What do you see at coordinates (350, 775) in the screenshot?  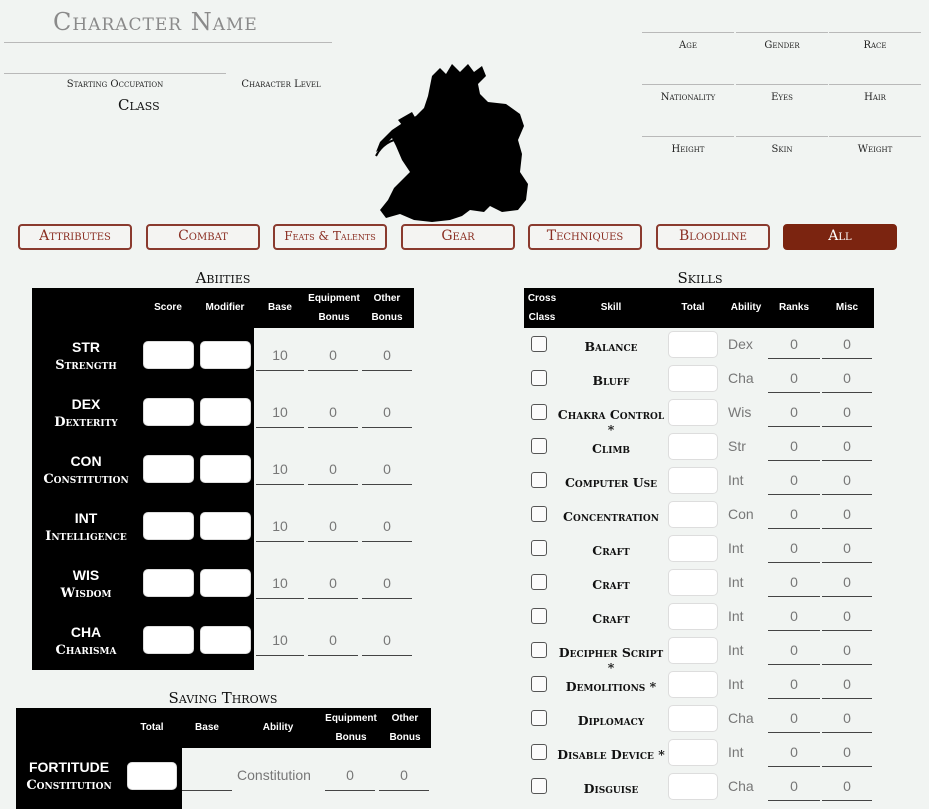 I see `save-equip-value: 0` at bounding box center [350, 775].